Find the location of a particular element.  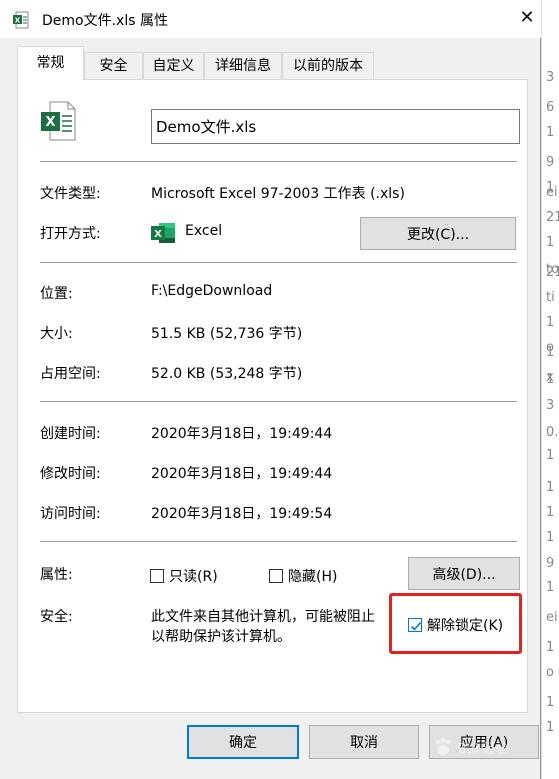

modified-label: 修改时间: is located at coordinates (70, 474).